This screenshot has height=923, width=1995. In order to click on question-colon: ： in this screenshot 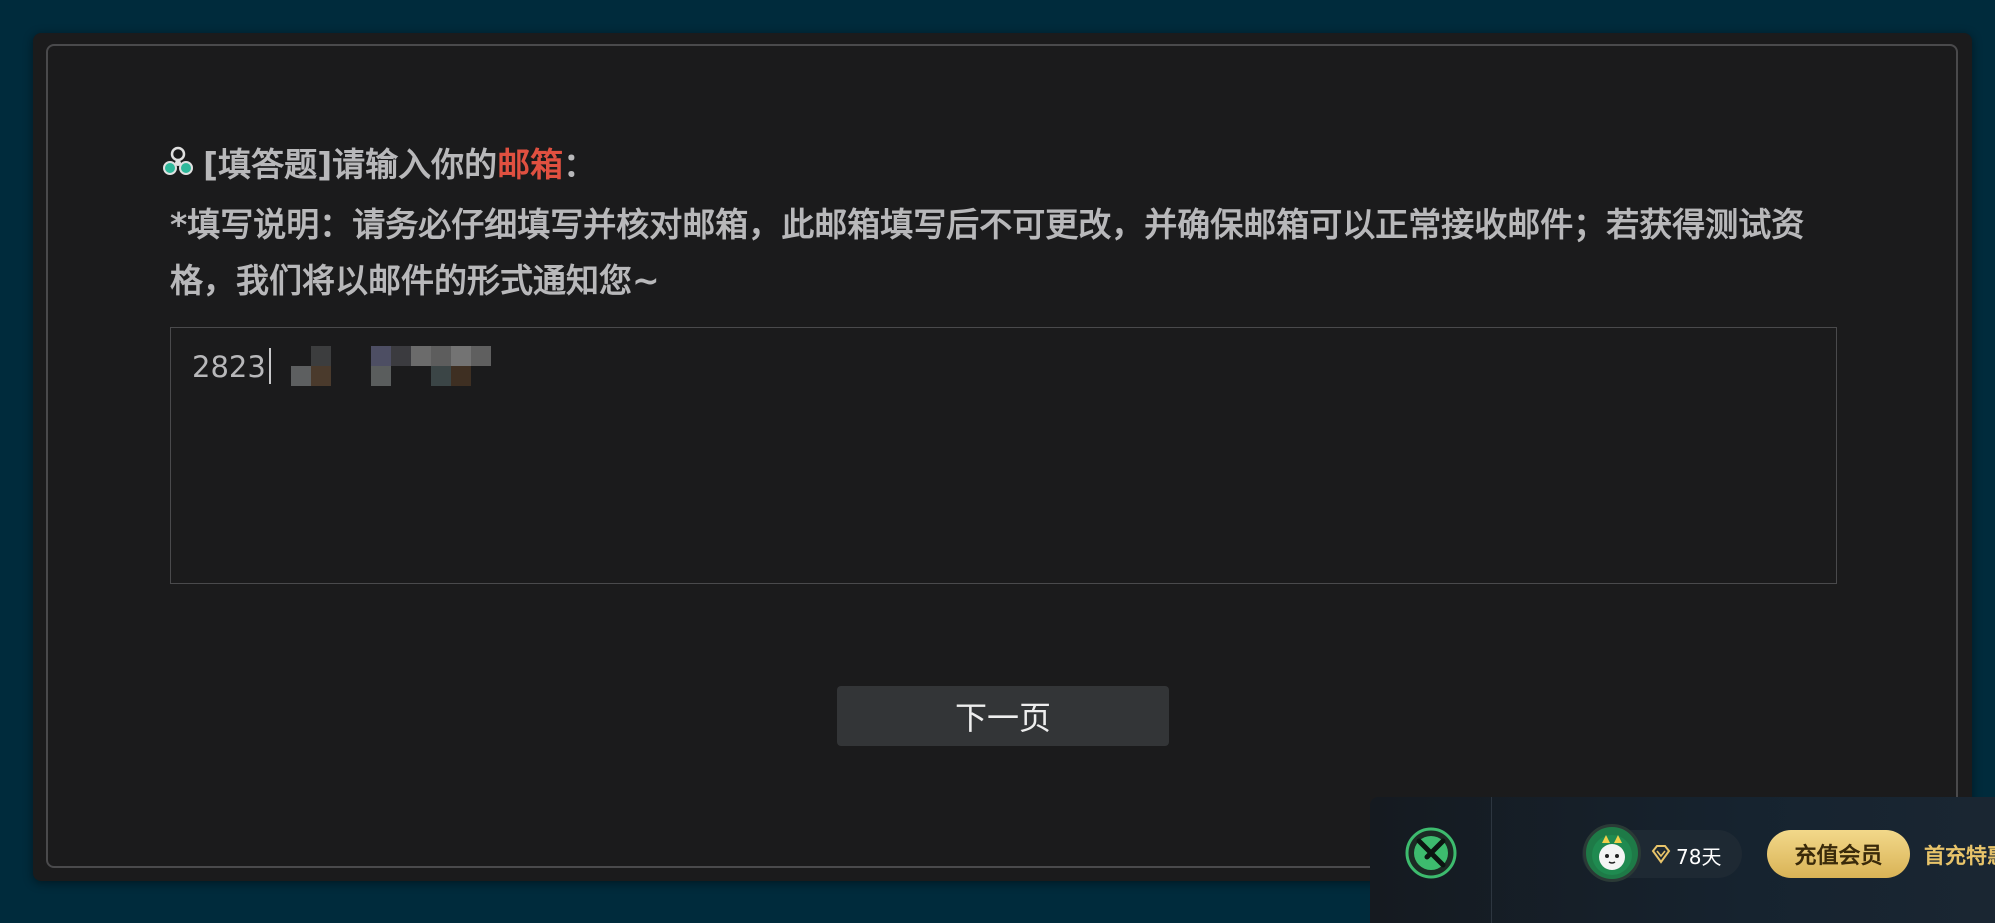, I will do `click(580, 164)`.